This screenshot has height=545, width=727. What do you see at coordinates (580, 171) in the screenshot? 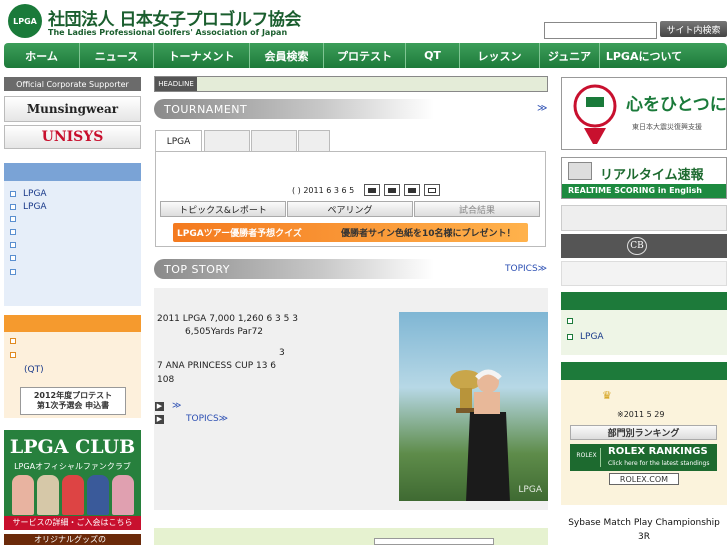
I see `scoreboard-icon` at bounding box center [580, 171].